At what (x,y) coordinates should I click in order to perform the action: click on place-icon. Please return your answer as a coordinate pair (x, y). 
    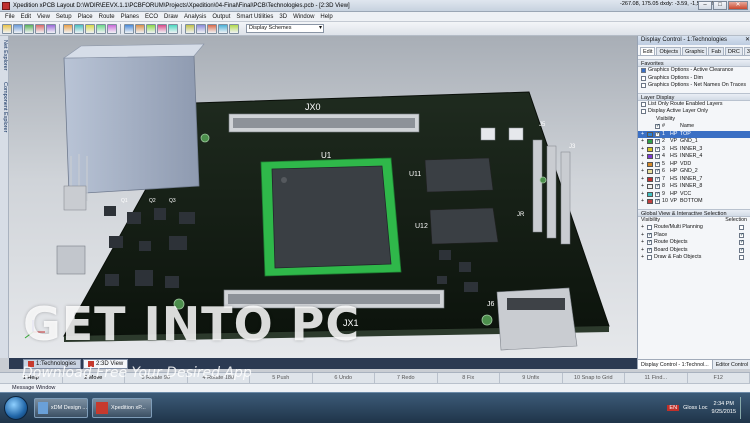
    Looking at the image, I should click on (129, 28).